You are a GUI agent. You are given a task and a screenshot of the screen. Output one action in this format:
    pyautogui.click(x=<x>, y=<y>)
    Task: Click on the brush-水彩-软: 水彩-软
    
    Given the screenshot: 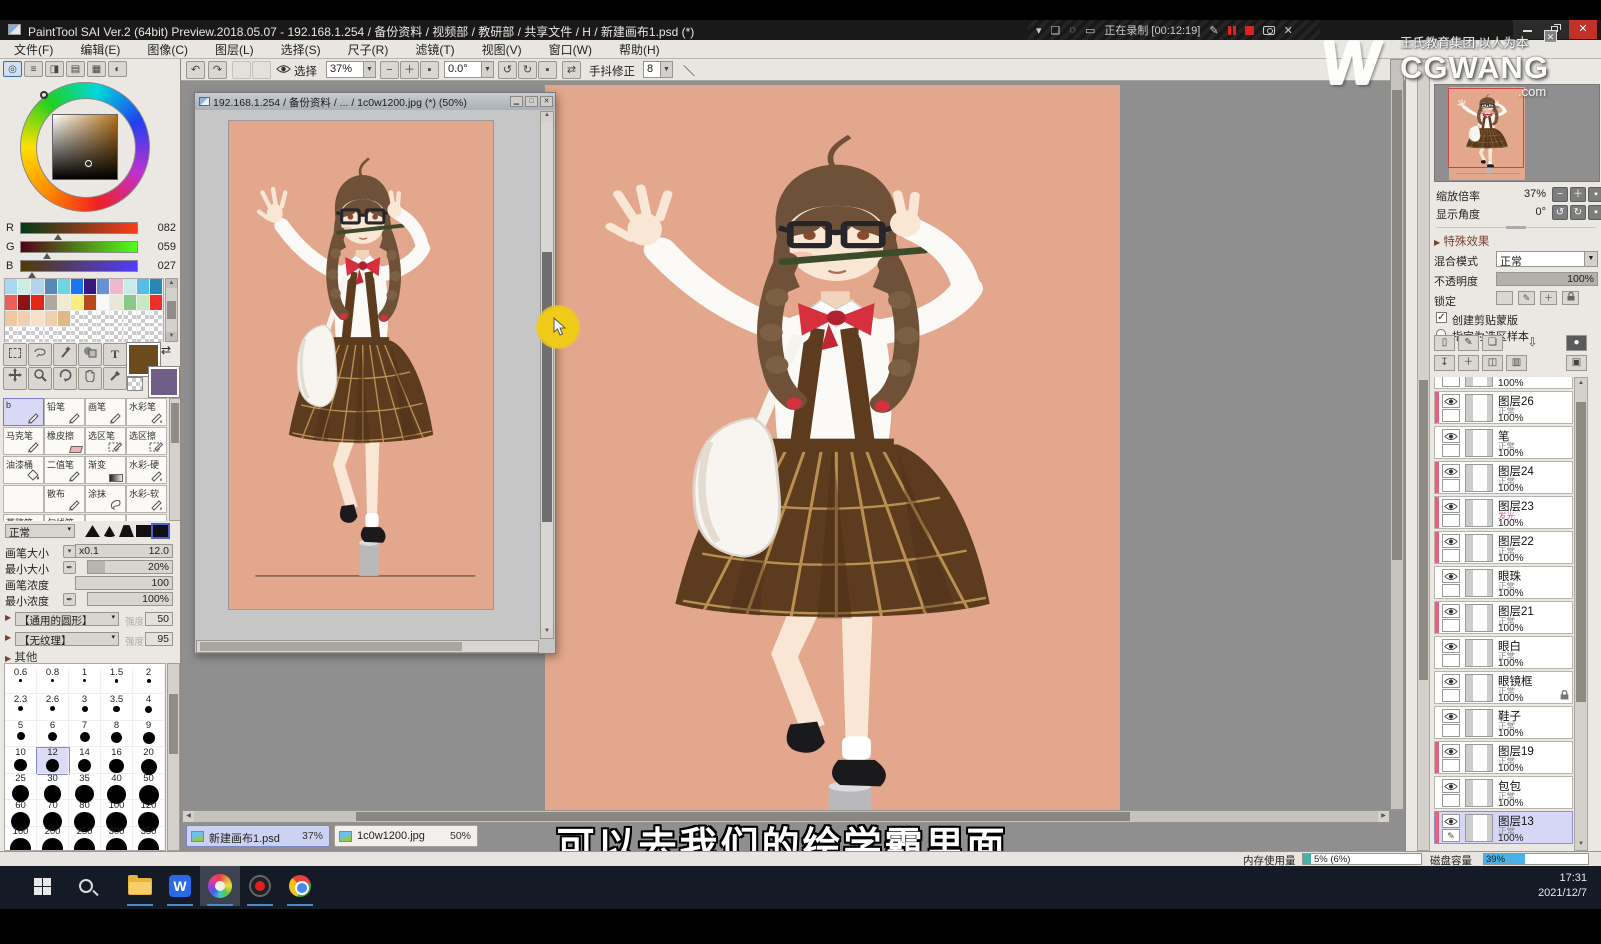 What is the action you would take?
    pyautogui.click(x=146, y=499)
    